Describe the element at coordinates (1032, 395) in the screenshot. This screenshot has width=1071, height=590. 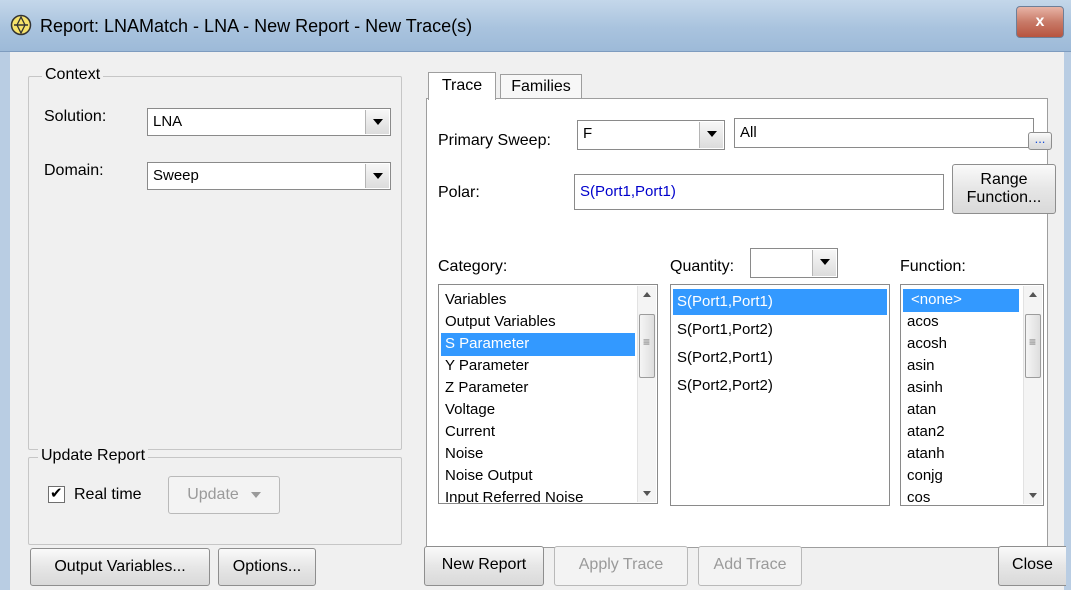
I see `function-scrollbar` at that location.